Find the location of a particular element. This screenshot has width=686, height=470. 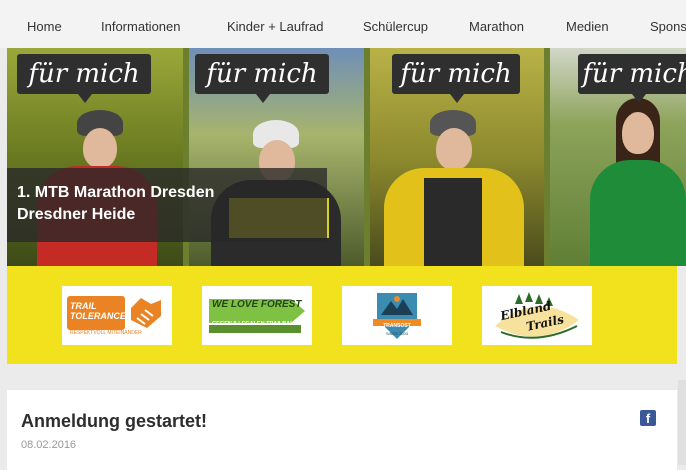

hero-caption: 1. MTB Marathon Dresden Dresdner Heide is located at coordinates (167, 205).